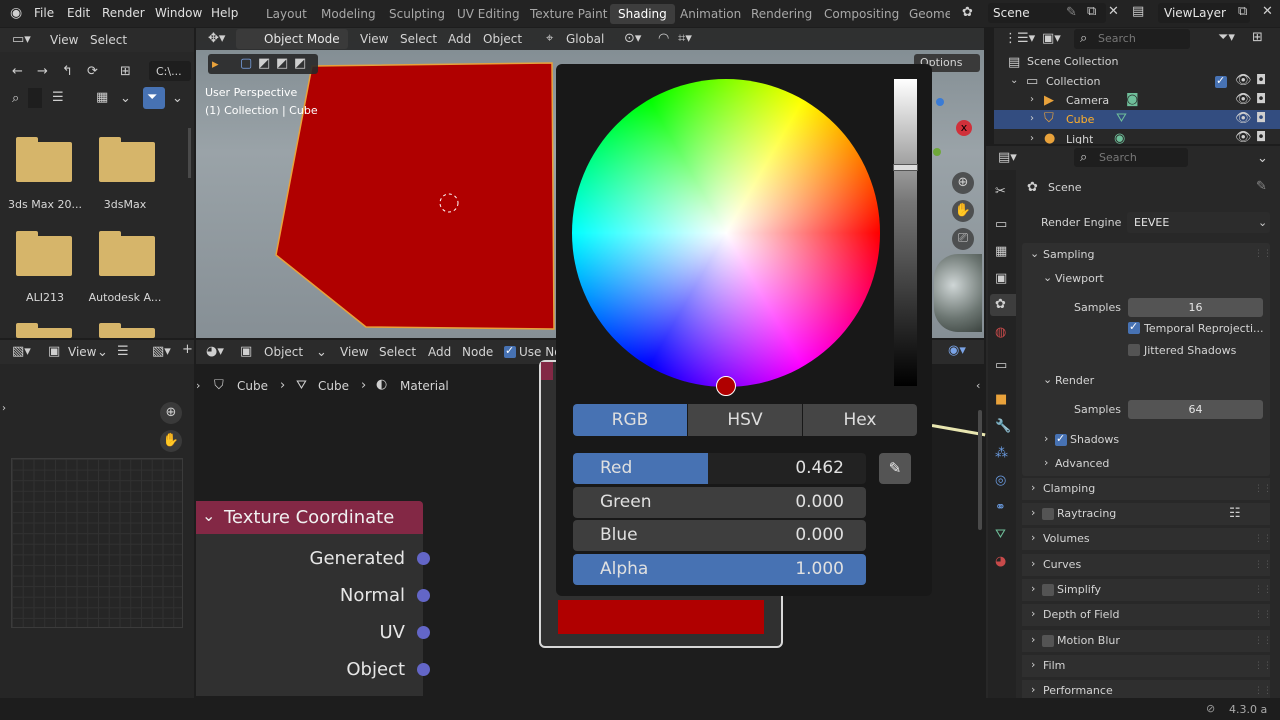  What do you see at coordinates (424, 386) in the screenshot?
I see `breadcrumb-material: Material` at bounding box center [424, 386].